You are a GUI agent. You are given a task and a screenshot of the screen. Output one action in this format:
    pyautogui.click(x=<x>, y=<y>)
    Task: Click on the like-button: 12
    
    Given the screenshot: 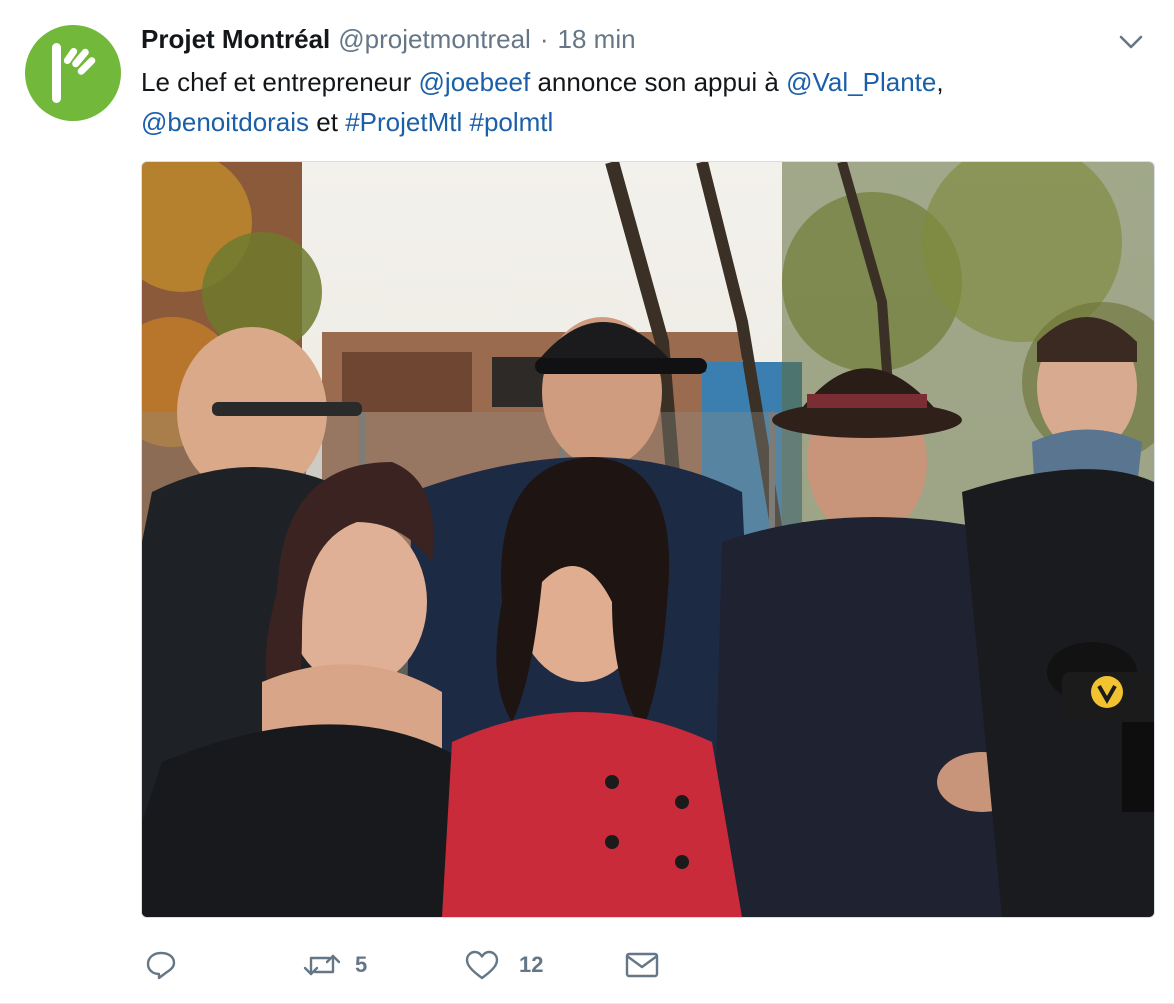 What is the action you would take?
    pyautogui.click(x=504, y=965)
    